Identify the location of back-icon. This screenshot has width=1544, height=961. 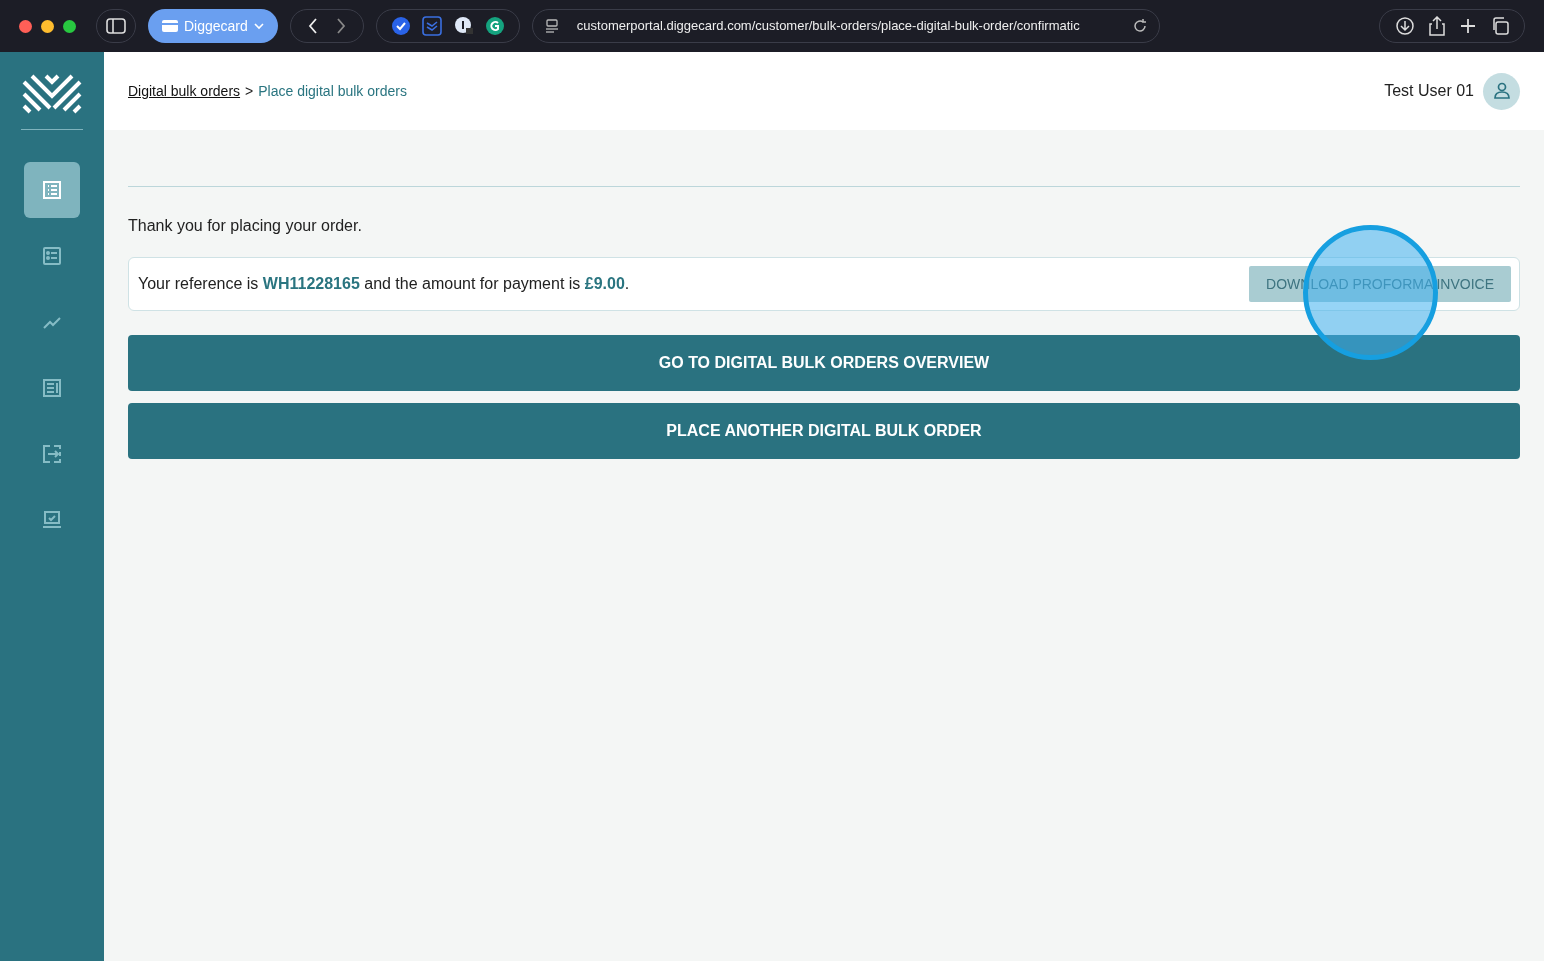
(312, 26).